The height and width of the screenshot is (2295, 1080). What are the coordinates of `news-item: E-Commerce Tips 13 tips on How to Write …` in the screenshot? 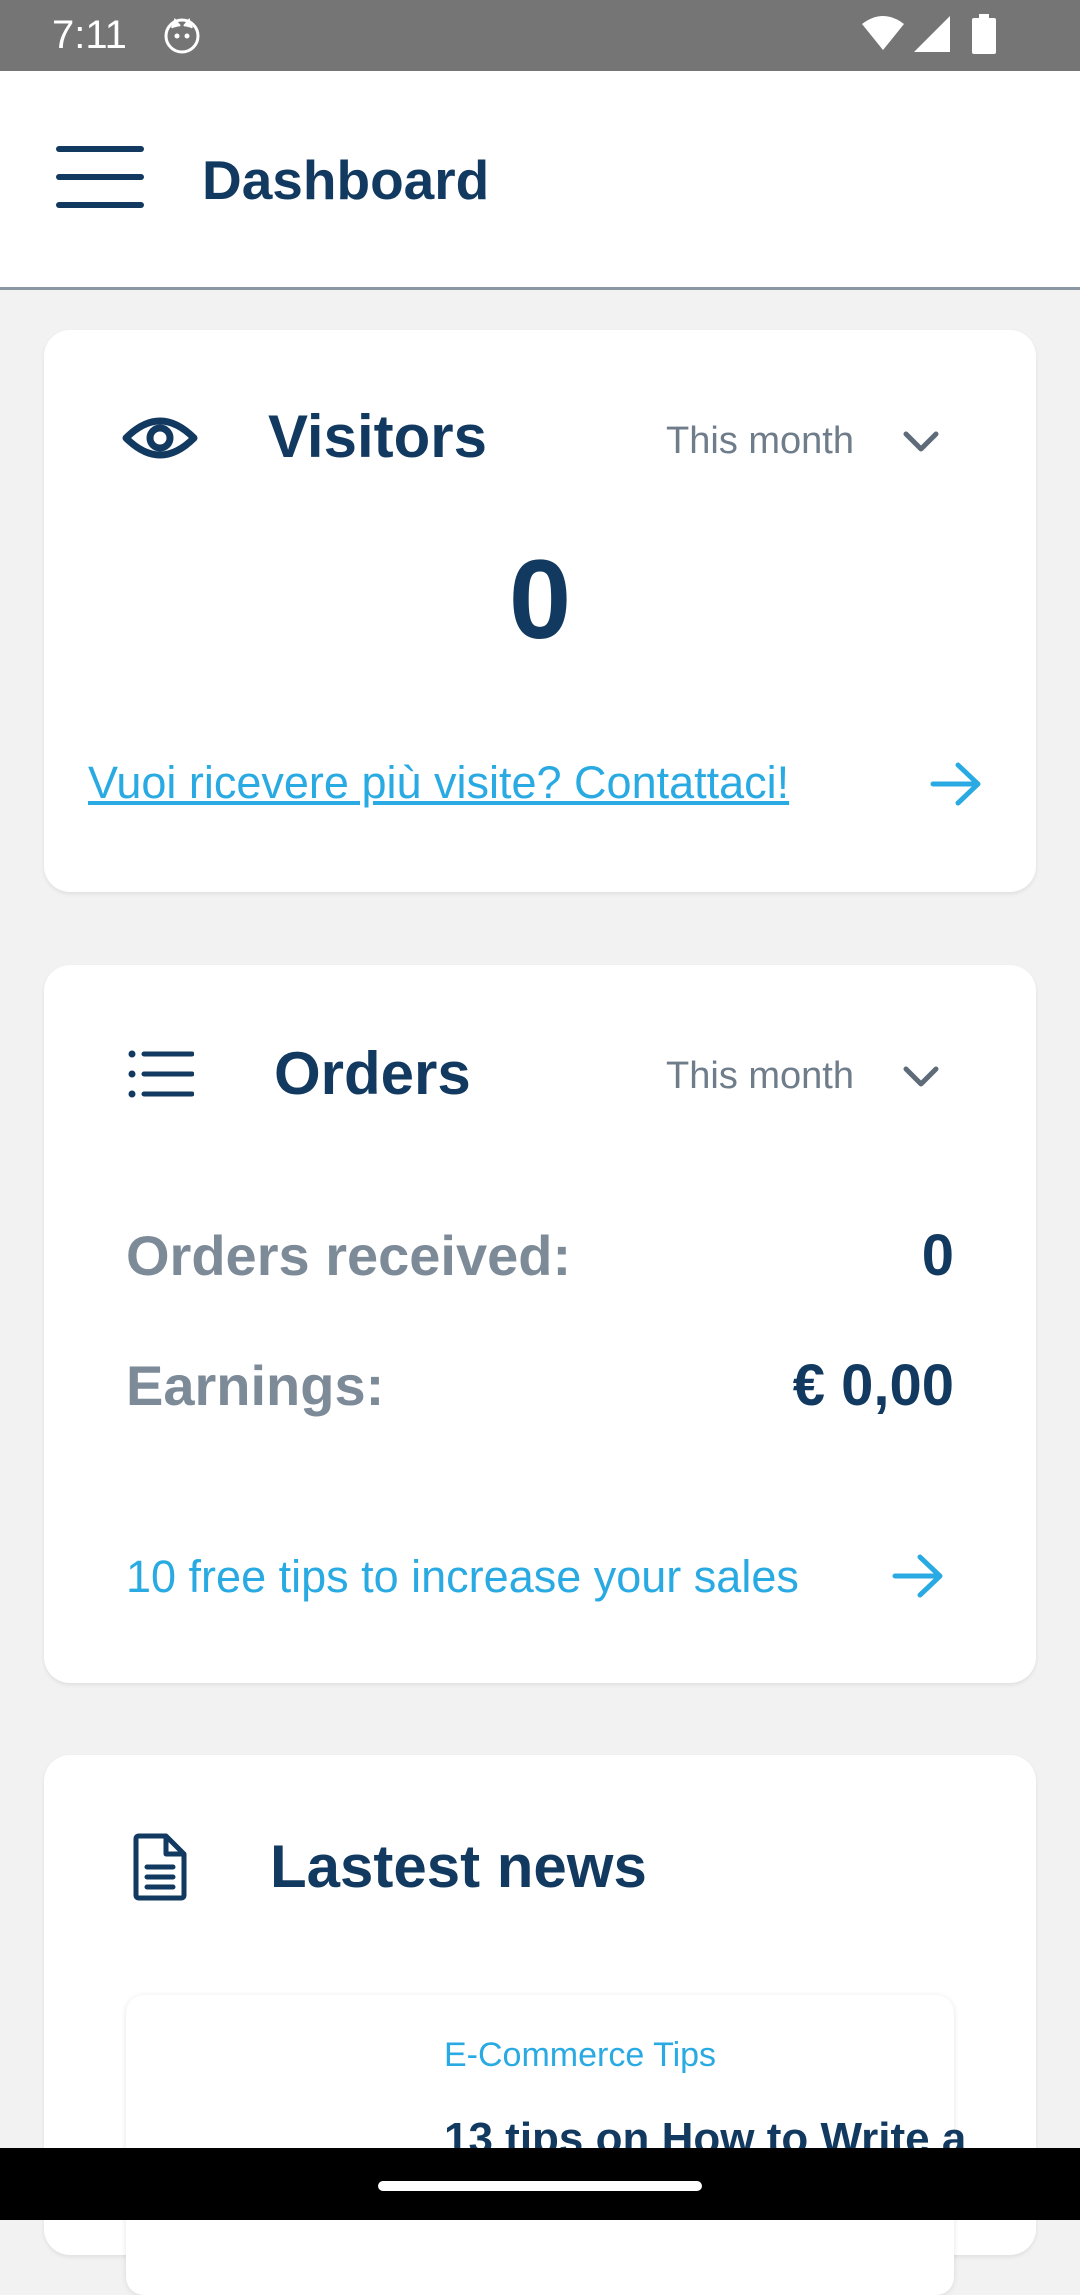 It's located at (546, 2145).